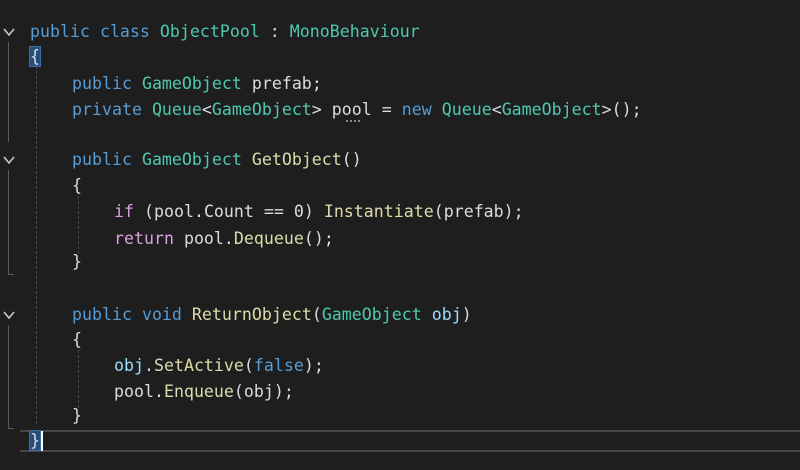  I want to click on code-line-class-declaration: public class ObjectPool : MonoBehaviour, so click(225, 32).